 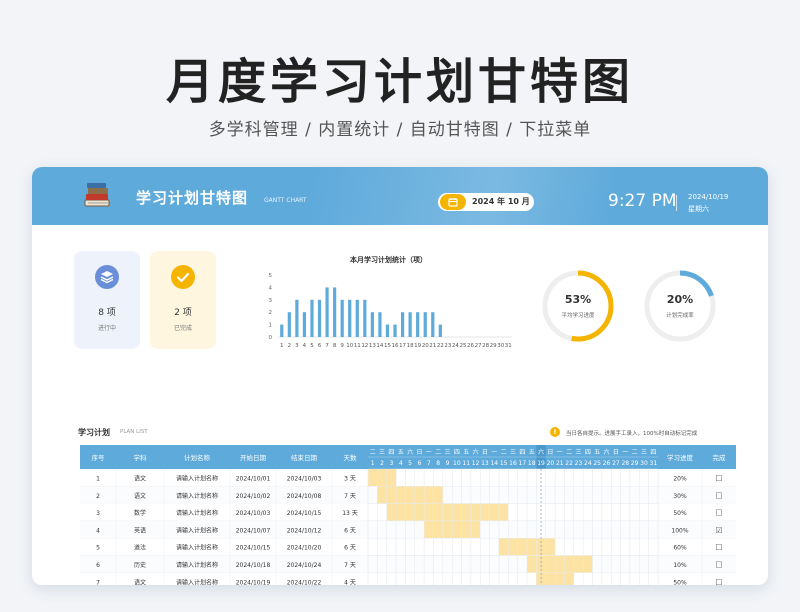 I want to click on day-number: 18, so click(x=532, y=463).